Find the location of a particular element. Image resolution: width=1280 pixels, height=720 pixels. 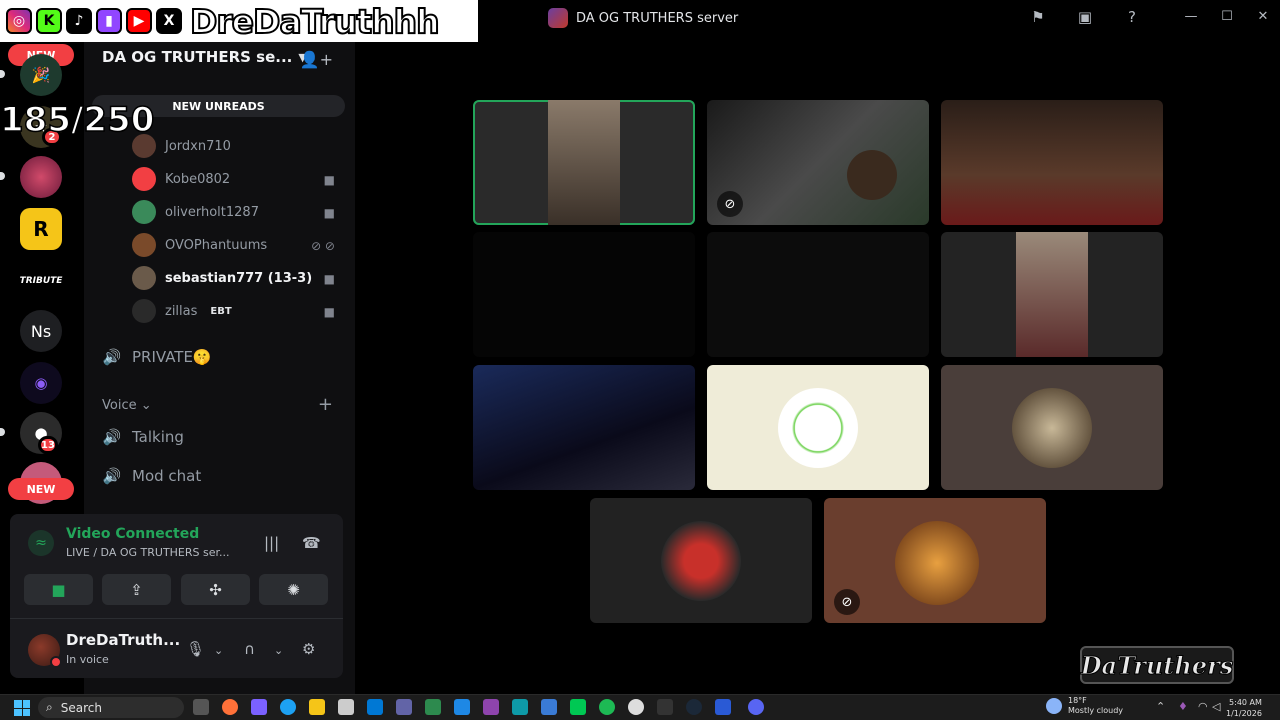

clock: 5:40 AM 1/1/2026 is located at coordinates (1244, 708).